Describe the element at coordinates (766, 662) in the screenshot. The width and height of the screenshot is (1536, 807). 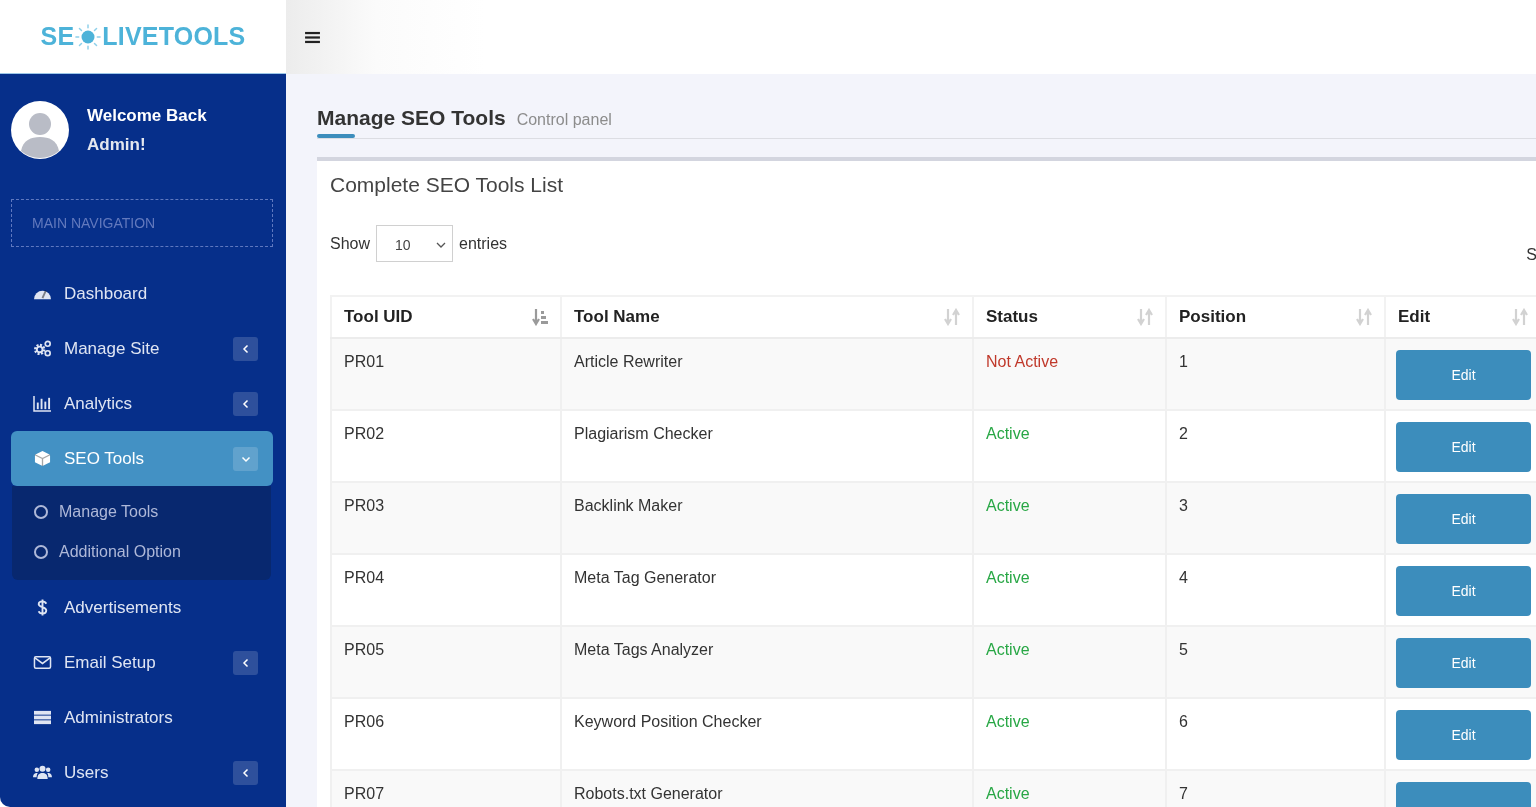
I see `table-cell: Meta Tags Analyzer` at that location.